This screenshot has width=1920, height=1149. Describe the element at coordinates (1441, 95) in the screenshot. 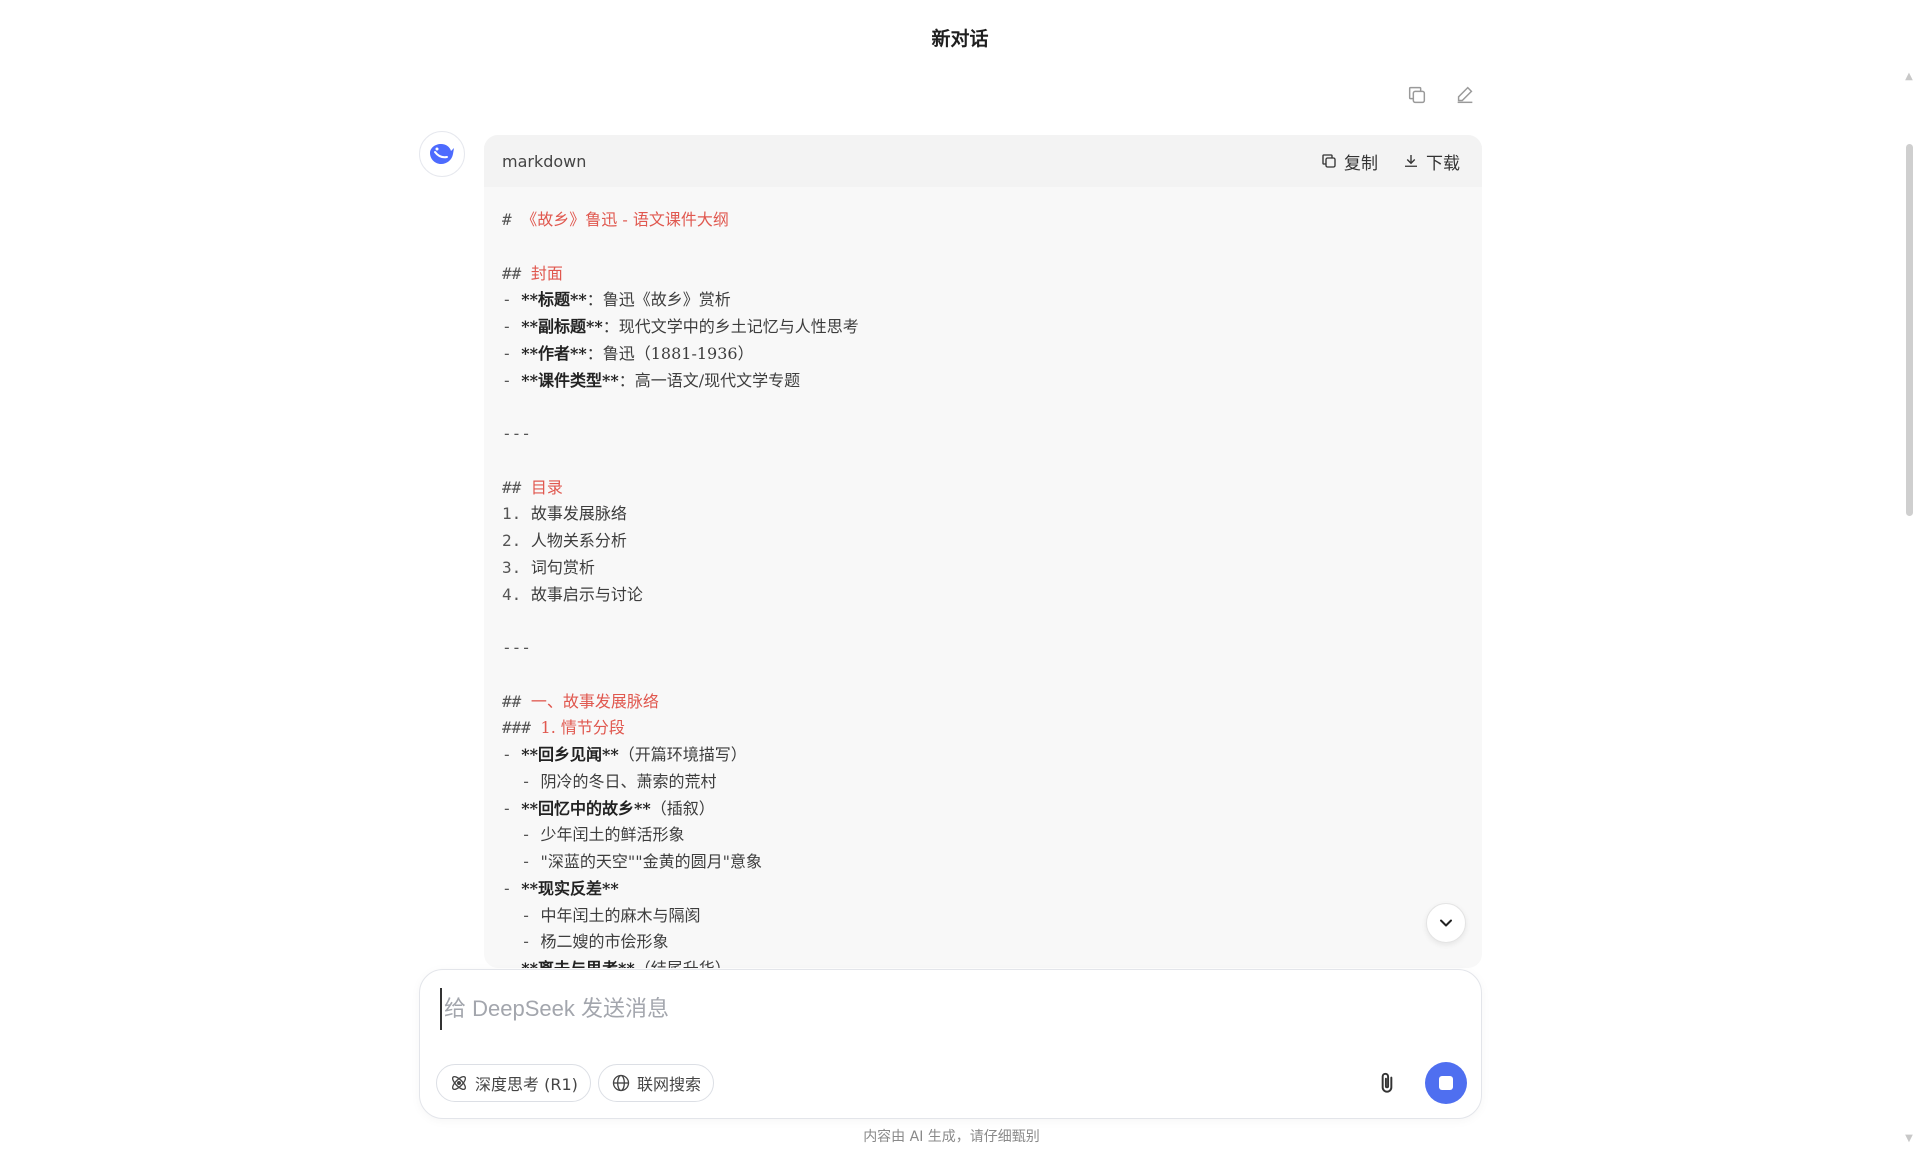

I see `conversation-actions` at that location.